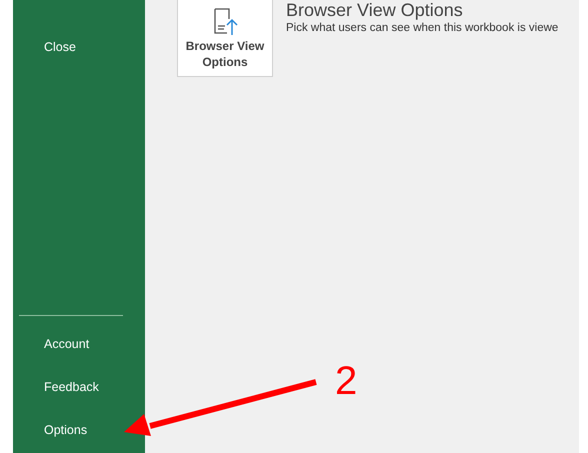  Describe the element at coordinates (71, 387) in the screenshot. I see `sidebar-item: Feedback` at that location.